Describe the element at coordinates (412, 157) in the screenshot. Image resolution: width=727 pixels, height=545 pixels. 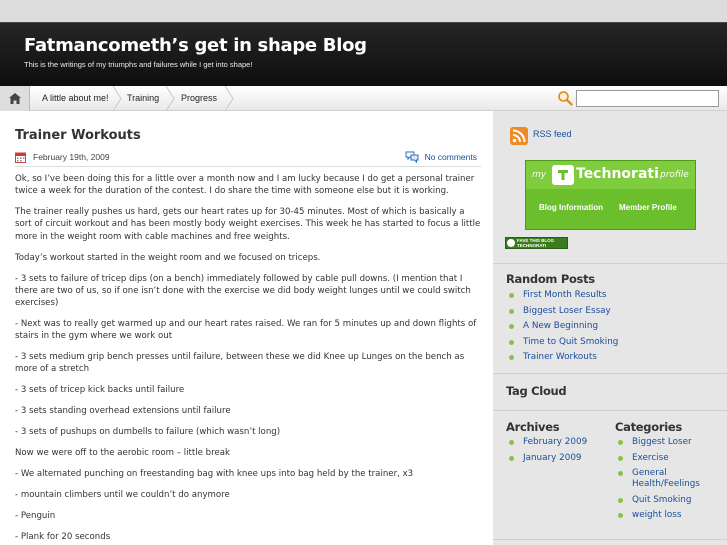
I see `comments-icon` at that location.